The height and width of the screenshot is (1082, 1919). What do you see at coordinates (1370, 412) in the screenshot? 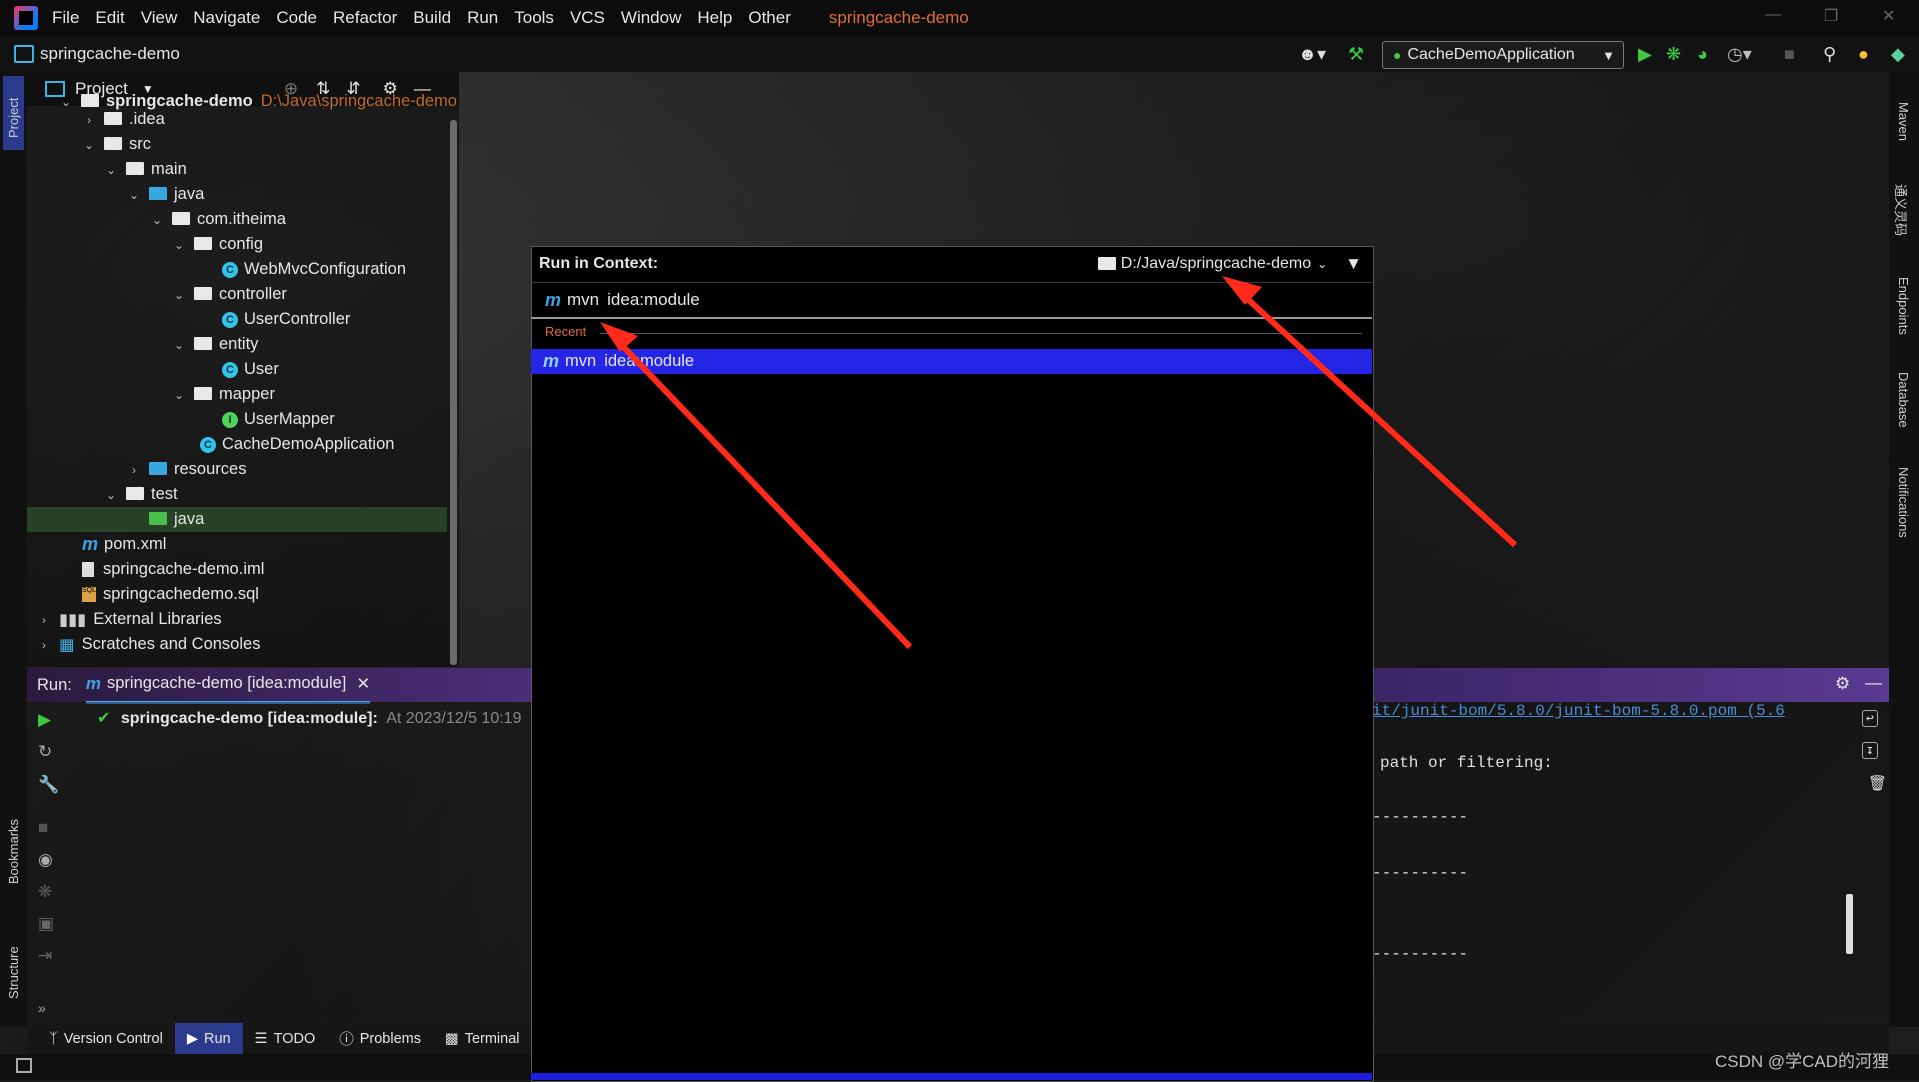
I see `arrow-to-context-path` at bounding box center [1370, 412].